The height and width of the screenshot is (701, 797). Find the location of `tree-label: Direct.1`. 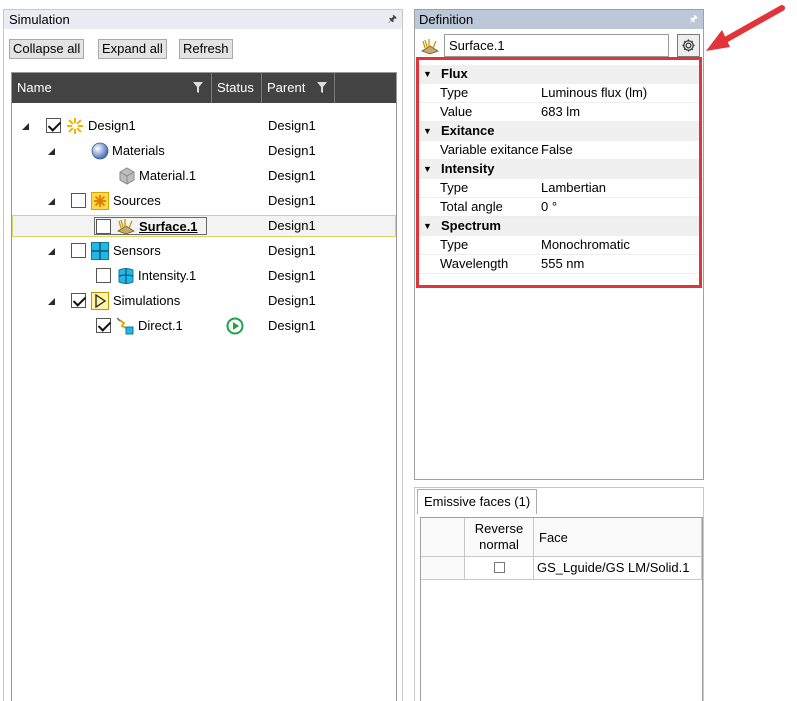

tree-label: Direct.1 is located at coordinates (160, 325).